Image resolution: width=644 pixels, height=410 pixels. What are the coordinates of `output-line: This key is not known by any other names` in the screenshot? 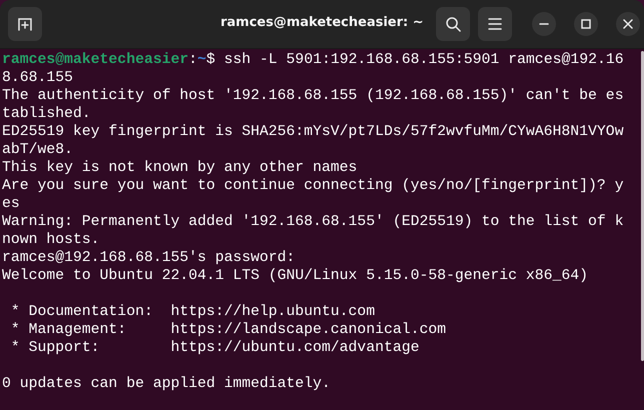 It's located at (180, 168).